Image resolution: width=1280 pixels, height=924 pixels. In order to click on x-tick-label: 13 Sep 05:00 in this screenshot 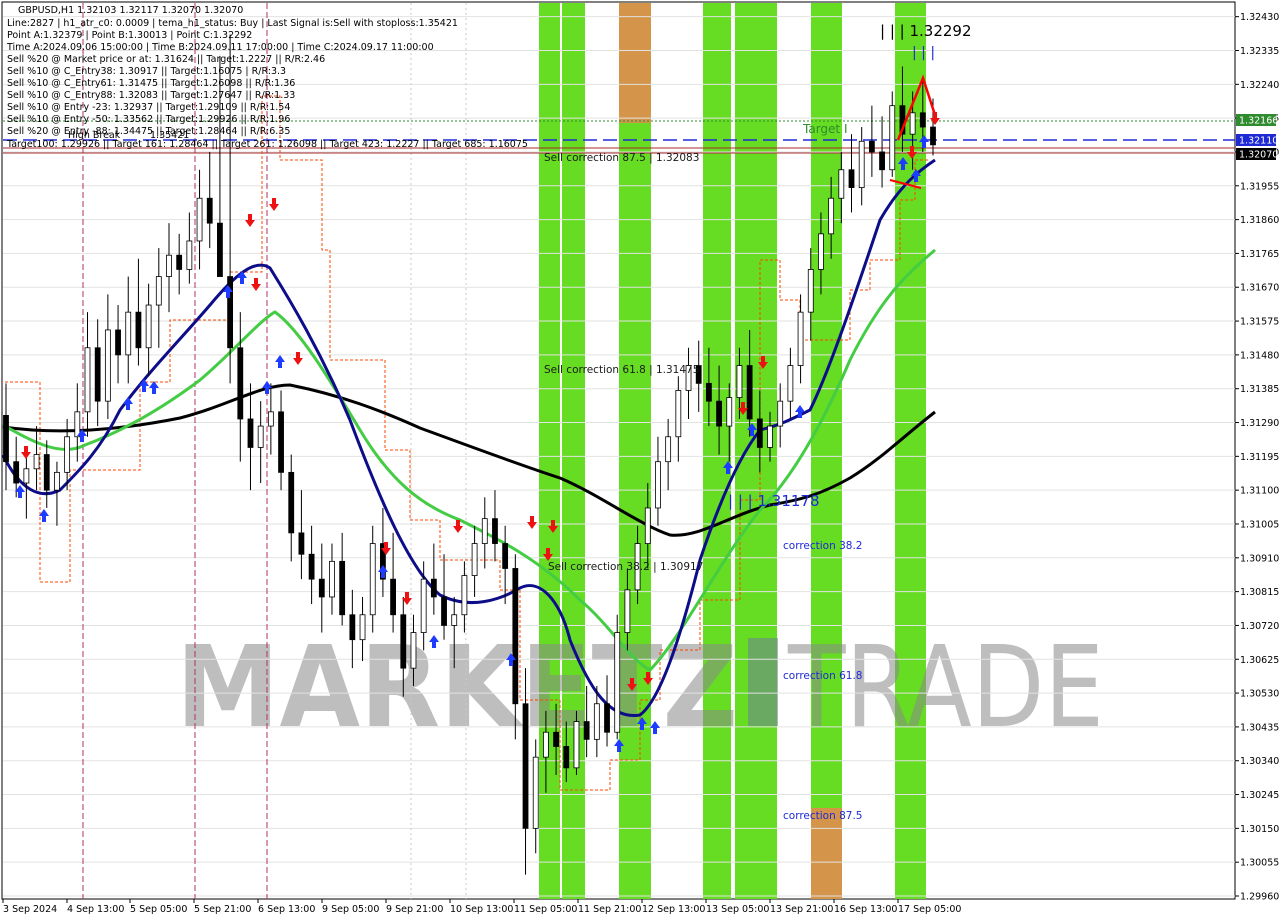, I will do `click(737, 909)`.